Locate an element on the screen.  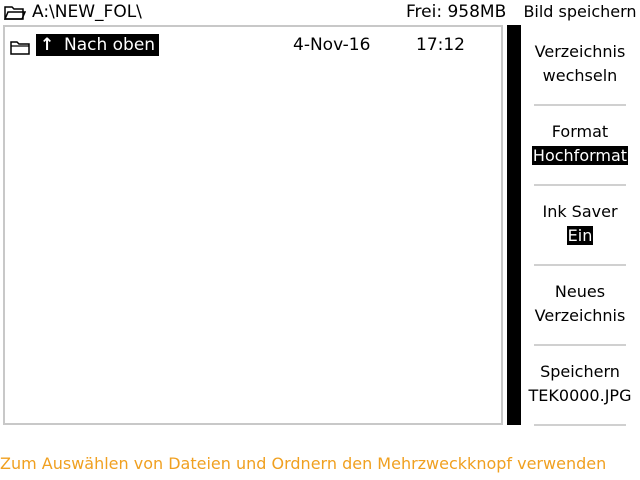
list-item: ↑ Nach oben 4-Nov-16 17:12 is located at coordinates (253, 45).